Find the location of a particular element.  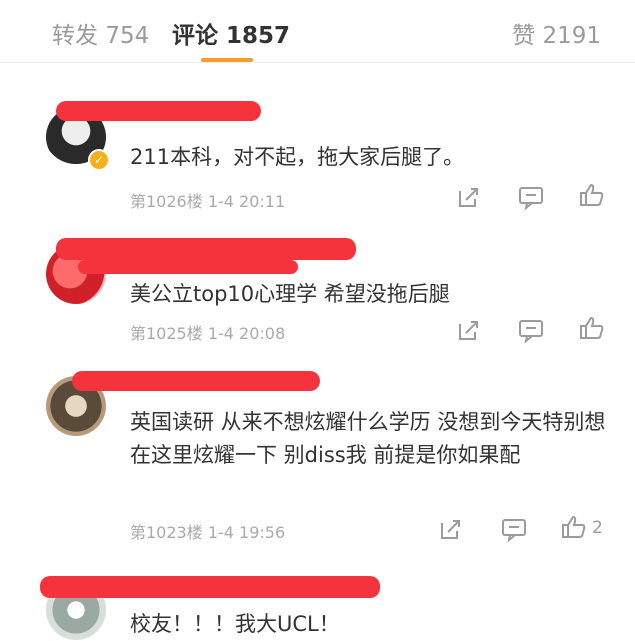

comment-meta: 第1026楼 1-4 20:11 is located at coordinates (207, 200).